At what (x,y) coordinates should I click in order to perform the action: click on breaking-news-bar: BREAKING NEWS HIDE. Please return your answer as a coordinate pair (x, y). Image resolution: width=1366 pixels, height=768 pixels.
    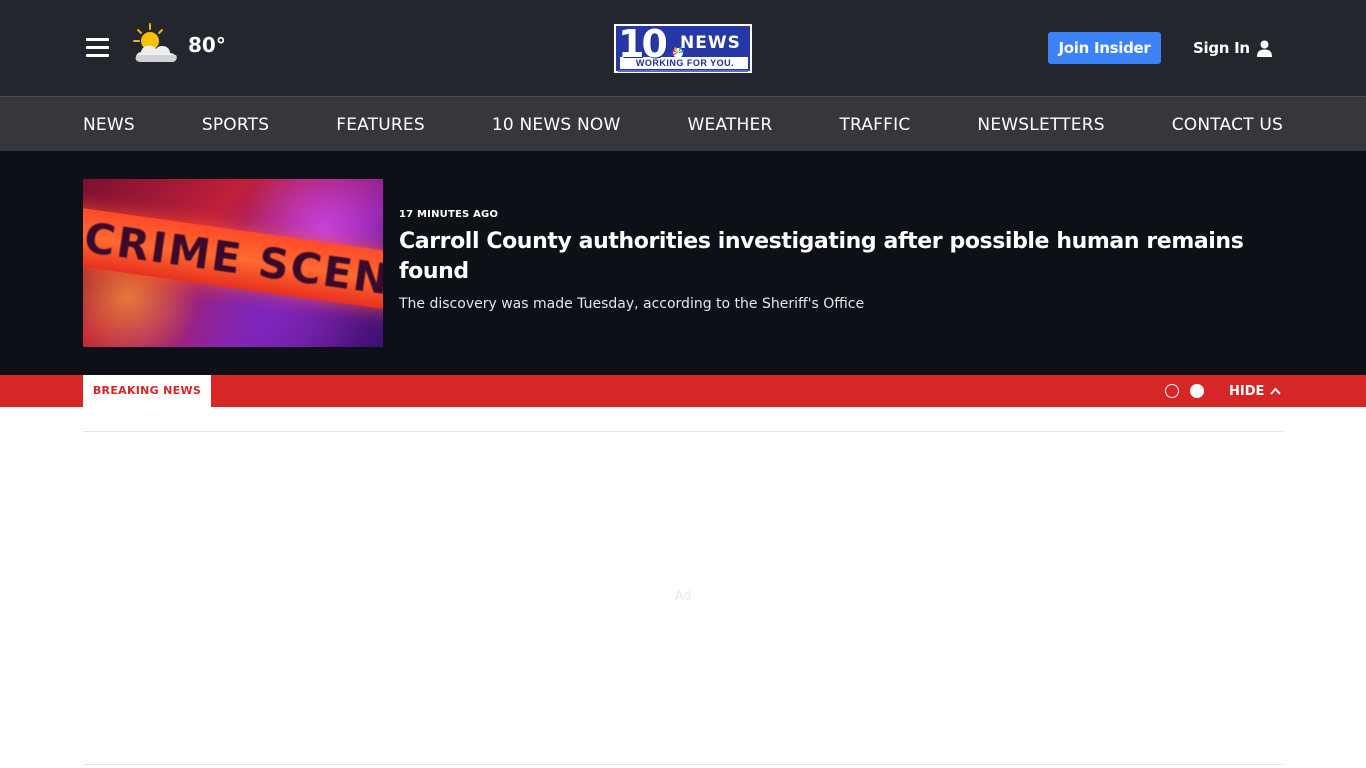
    Looking at the image, I should click on (683, 391).